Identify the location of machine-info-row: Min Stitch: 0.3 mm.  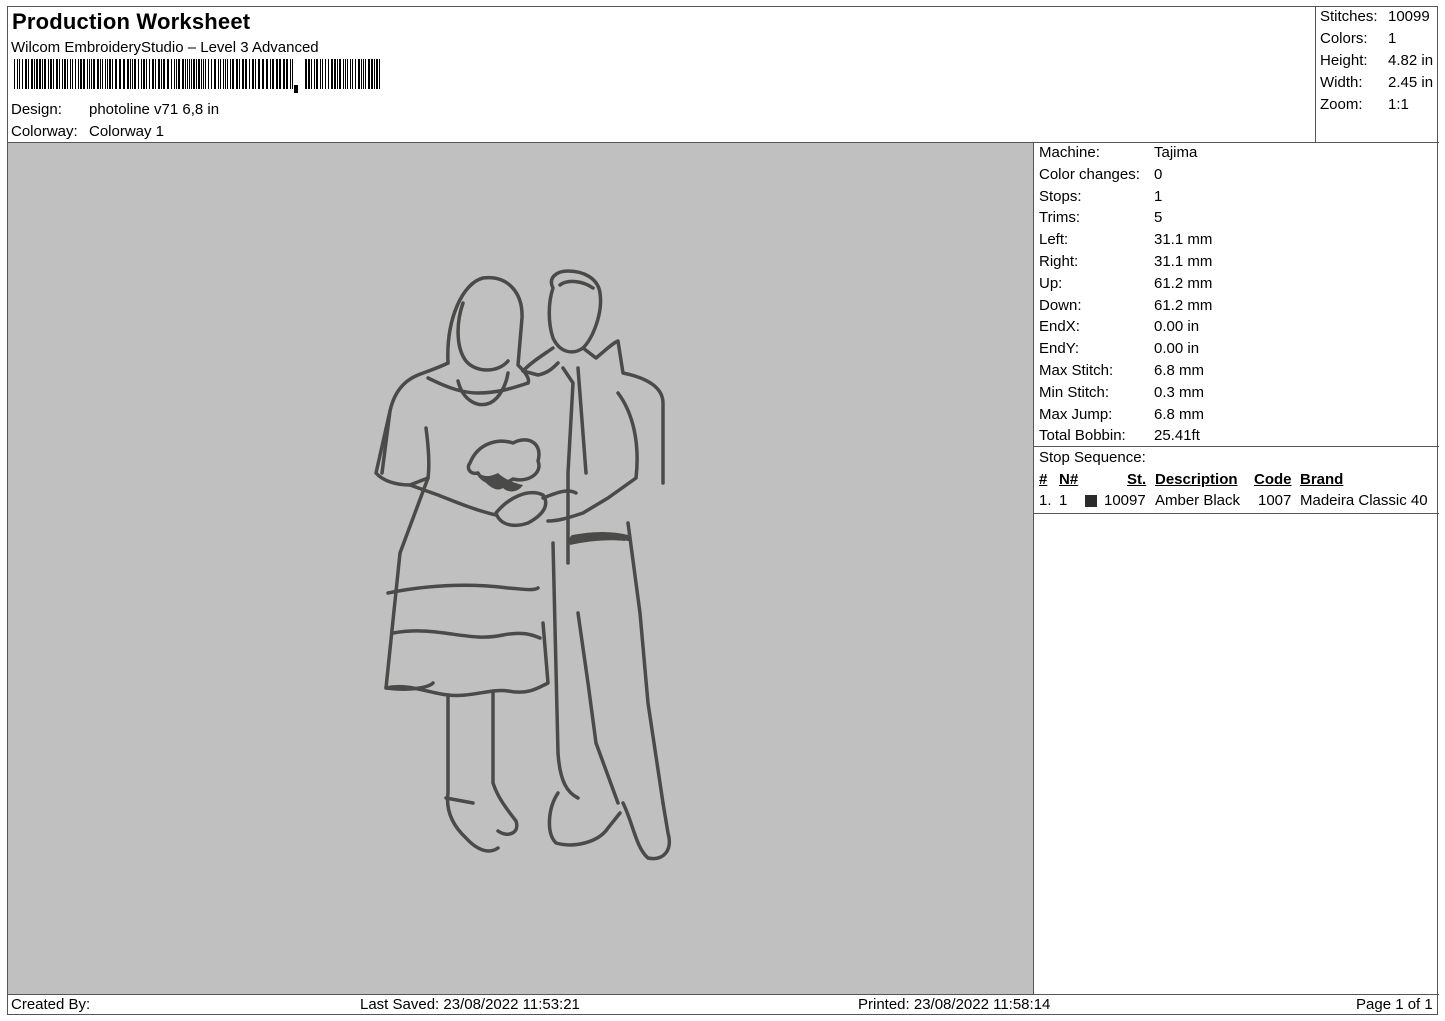
(1121, 392).